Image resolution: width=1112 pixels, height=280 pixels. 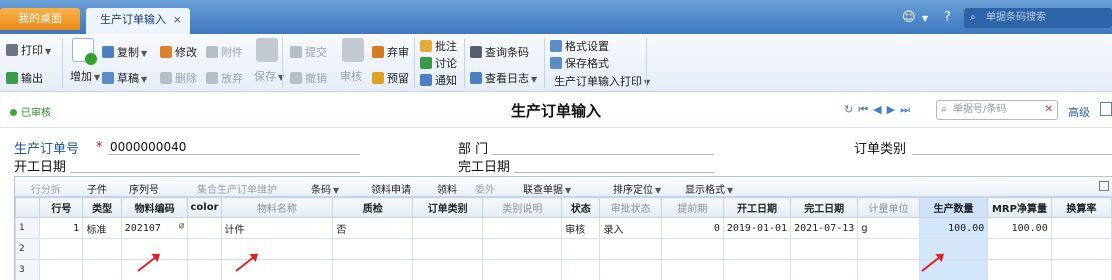 What do you see at coordinates (824, 228) in the screenshot?
I see `table-cell: 2021-07-13` at bounding box center [824, 228].